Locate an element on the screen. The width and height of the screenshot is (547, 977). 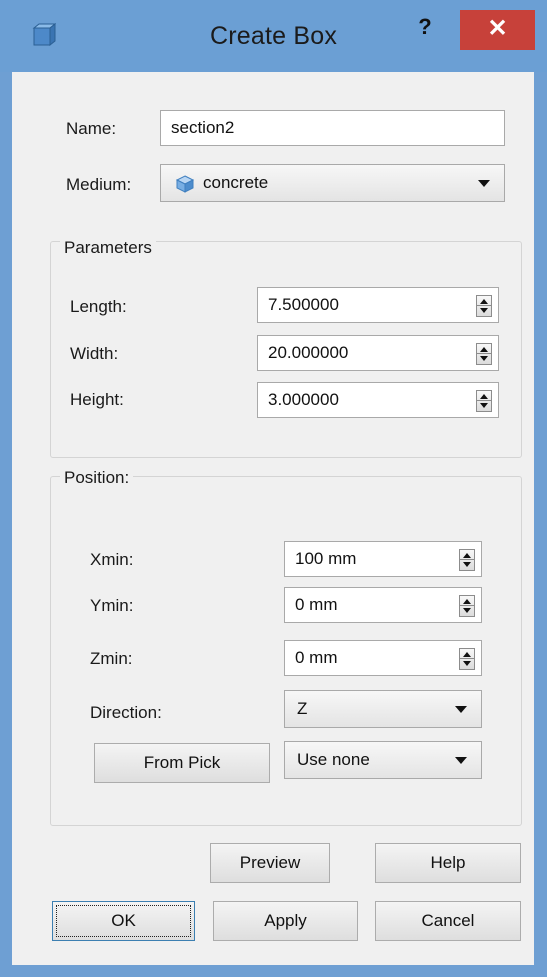
title-bar: Create Box ? ✕ is located at coordinates (273, 36).